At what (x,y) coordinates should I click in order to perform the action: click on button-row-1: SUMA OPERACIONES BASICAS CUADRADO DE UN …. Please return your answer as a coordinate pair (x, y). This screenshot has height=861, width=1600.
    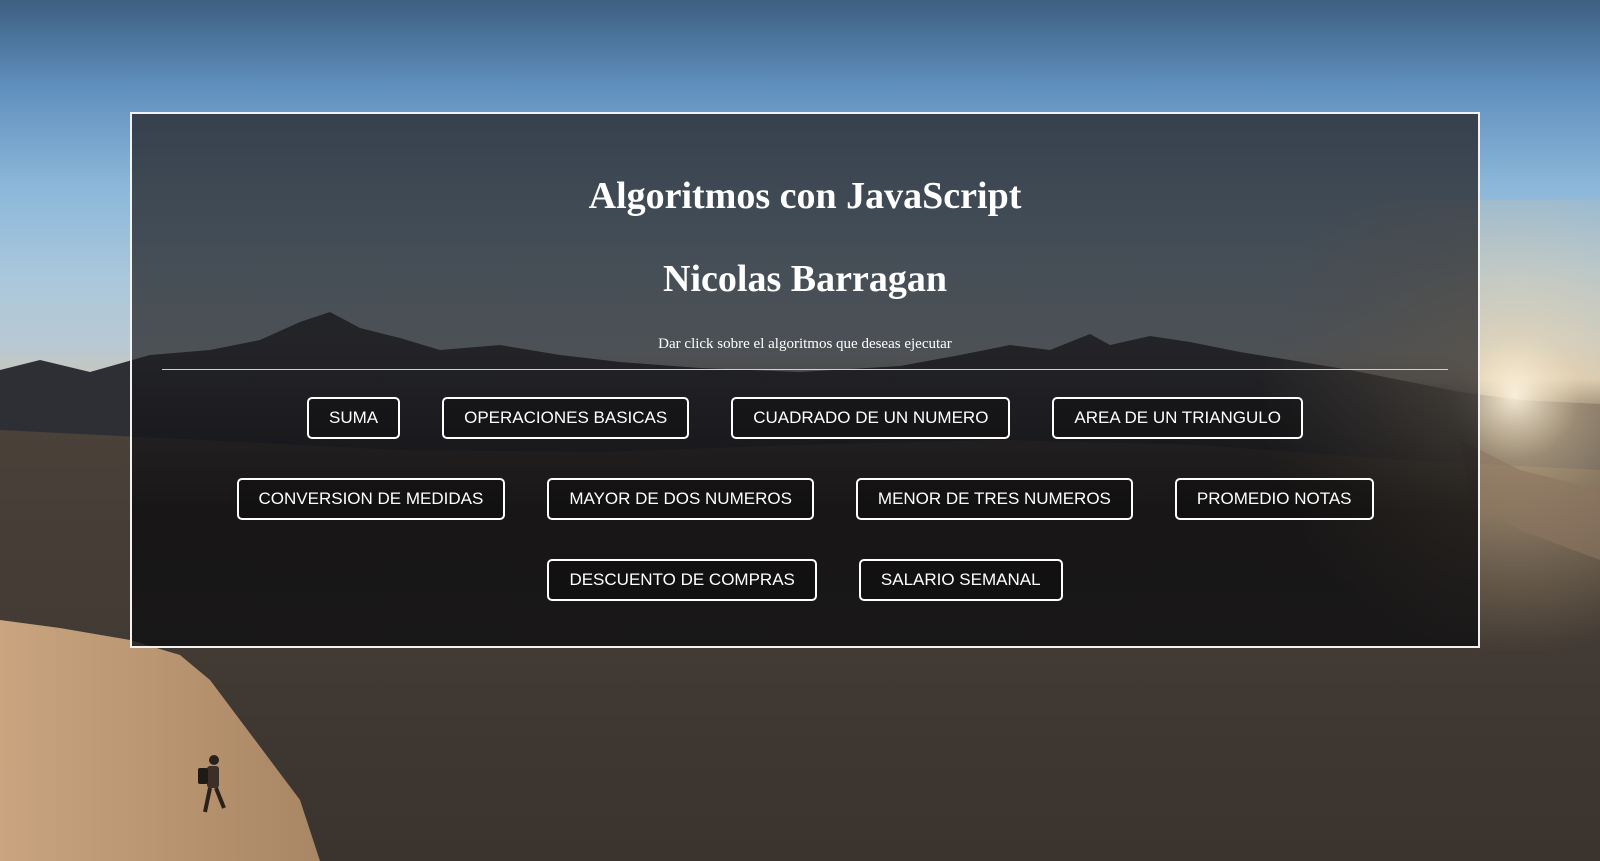
    Looking at the image, I should click on (805, 418).